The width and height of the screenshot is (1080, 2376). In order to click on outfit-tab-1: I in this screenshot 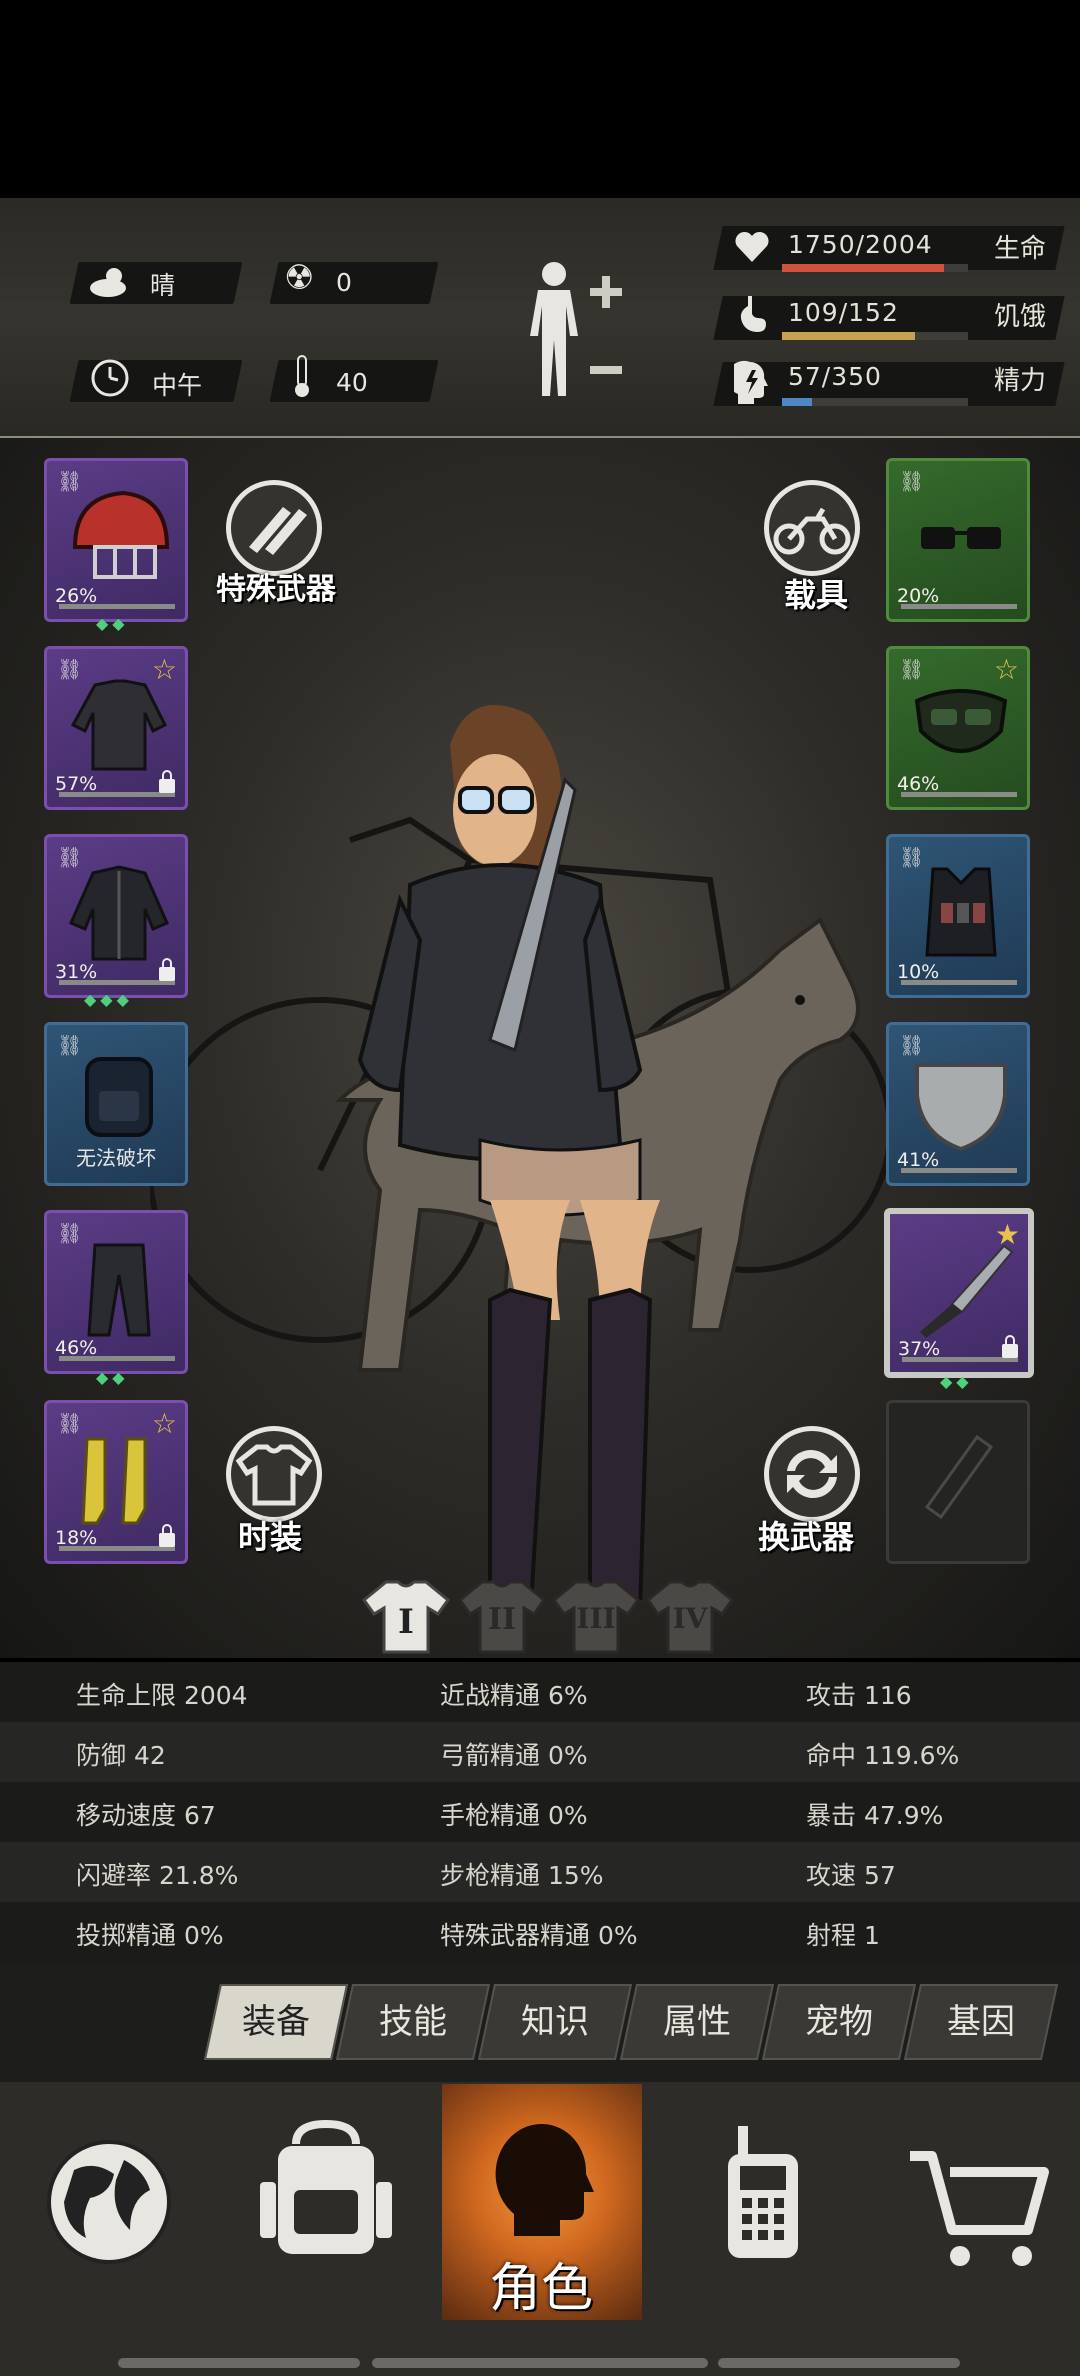, I will do `click(406, 1616)`.